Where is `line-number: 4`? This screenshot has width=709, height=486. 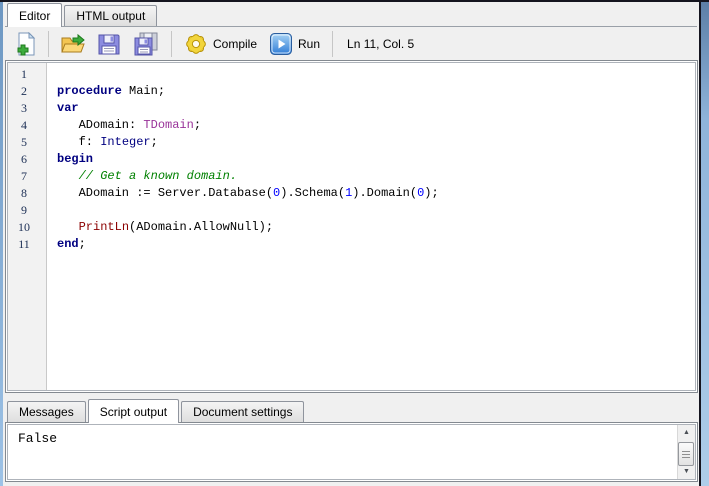 line-number: 4 is located at coordinates (24, 125).